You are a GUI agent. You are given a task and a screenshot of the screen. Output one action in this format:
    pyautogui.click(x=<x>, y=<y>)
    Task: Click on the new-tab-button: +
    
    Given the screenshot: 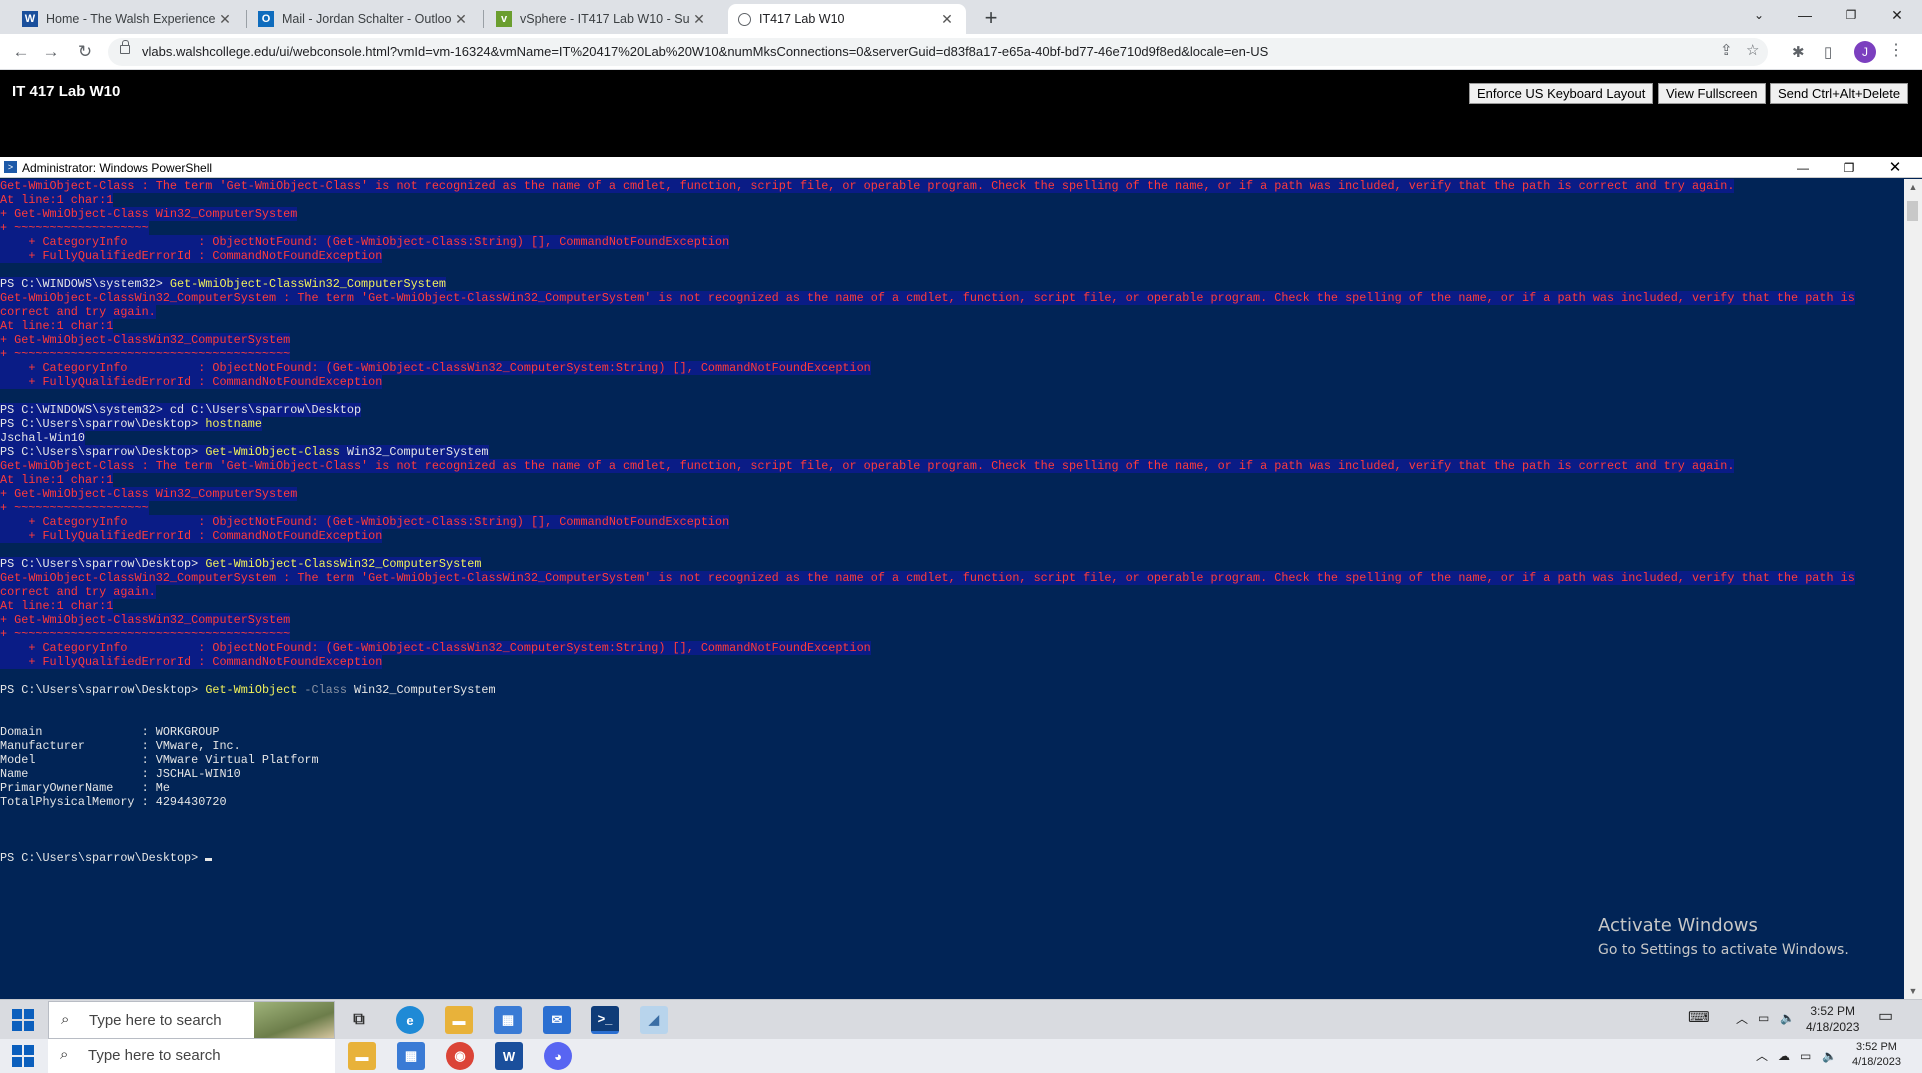 What is the action you would take?
    pyautogui.click(x=991, y=18)
    